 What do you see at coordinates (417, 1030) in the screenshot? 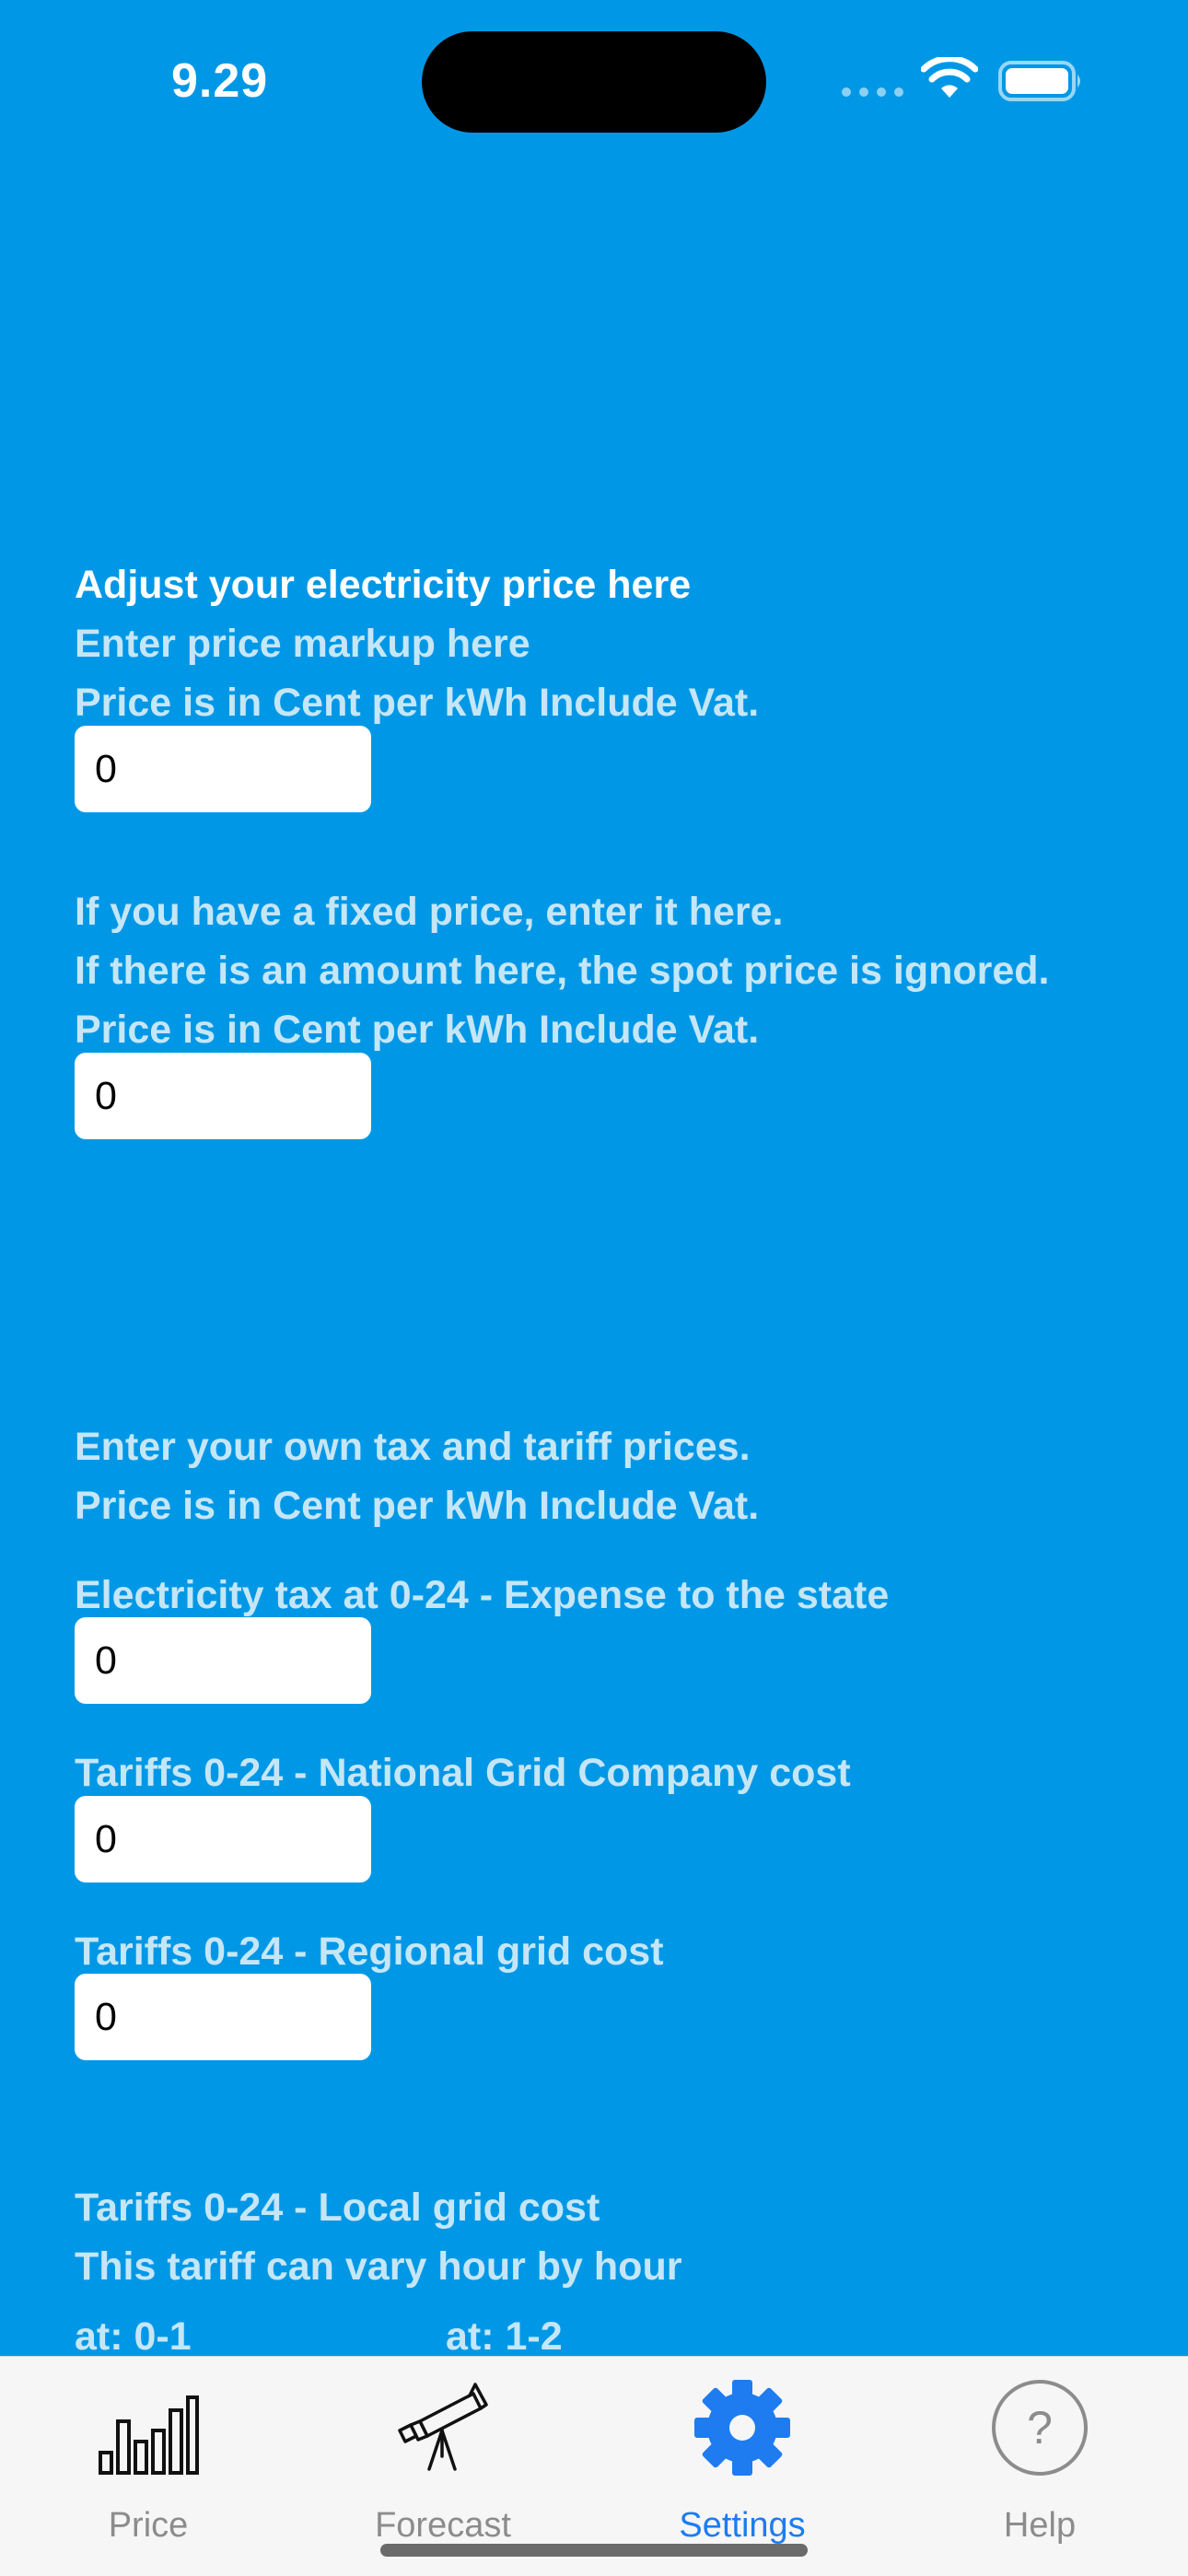
I see `fixed-price-unit-note: Price is in Cent per kWh Include Vat.` at bounding box center [417, 1030].